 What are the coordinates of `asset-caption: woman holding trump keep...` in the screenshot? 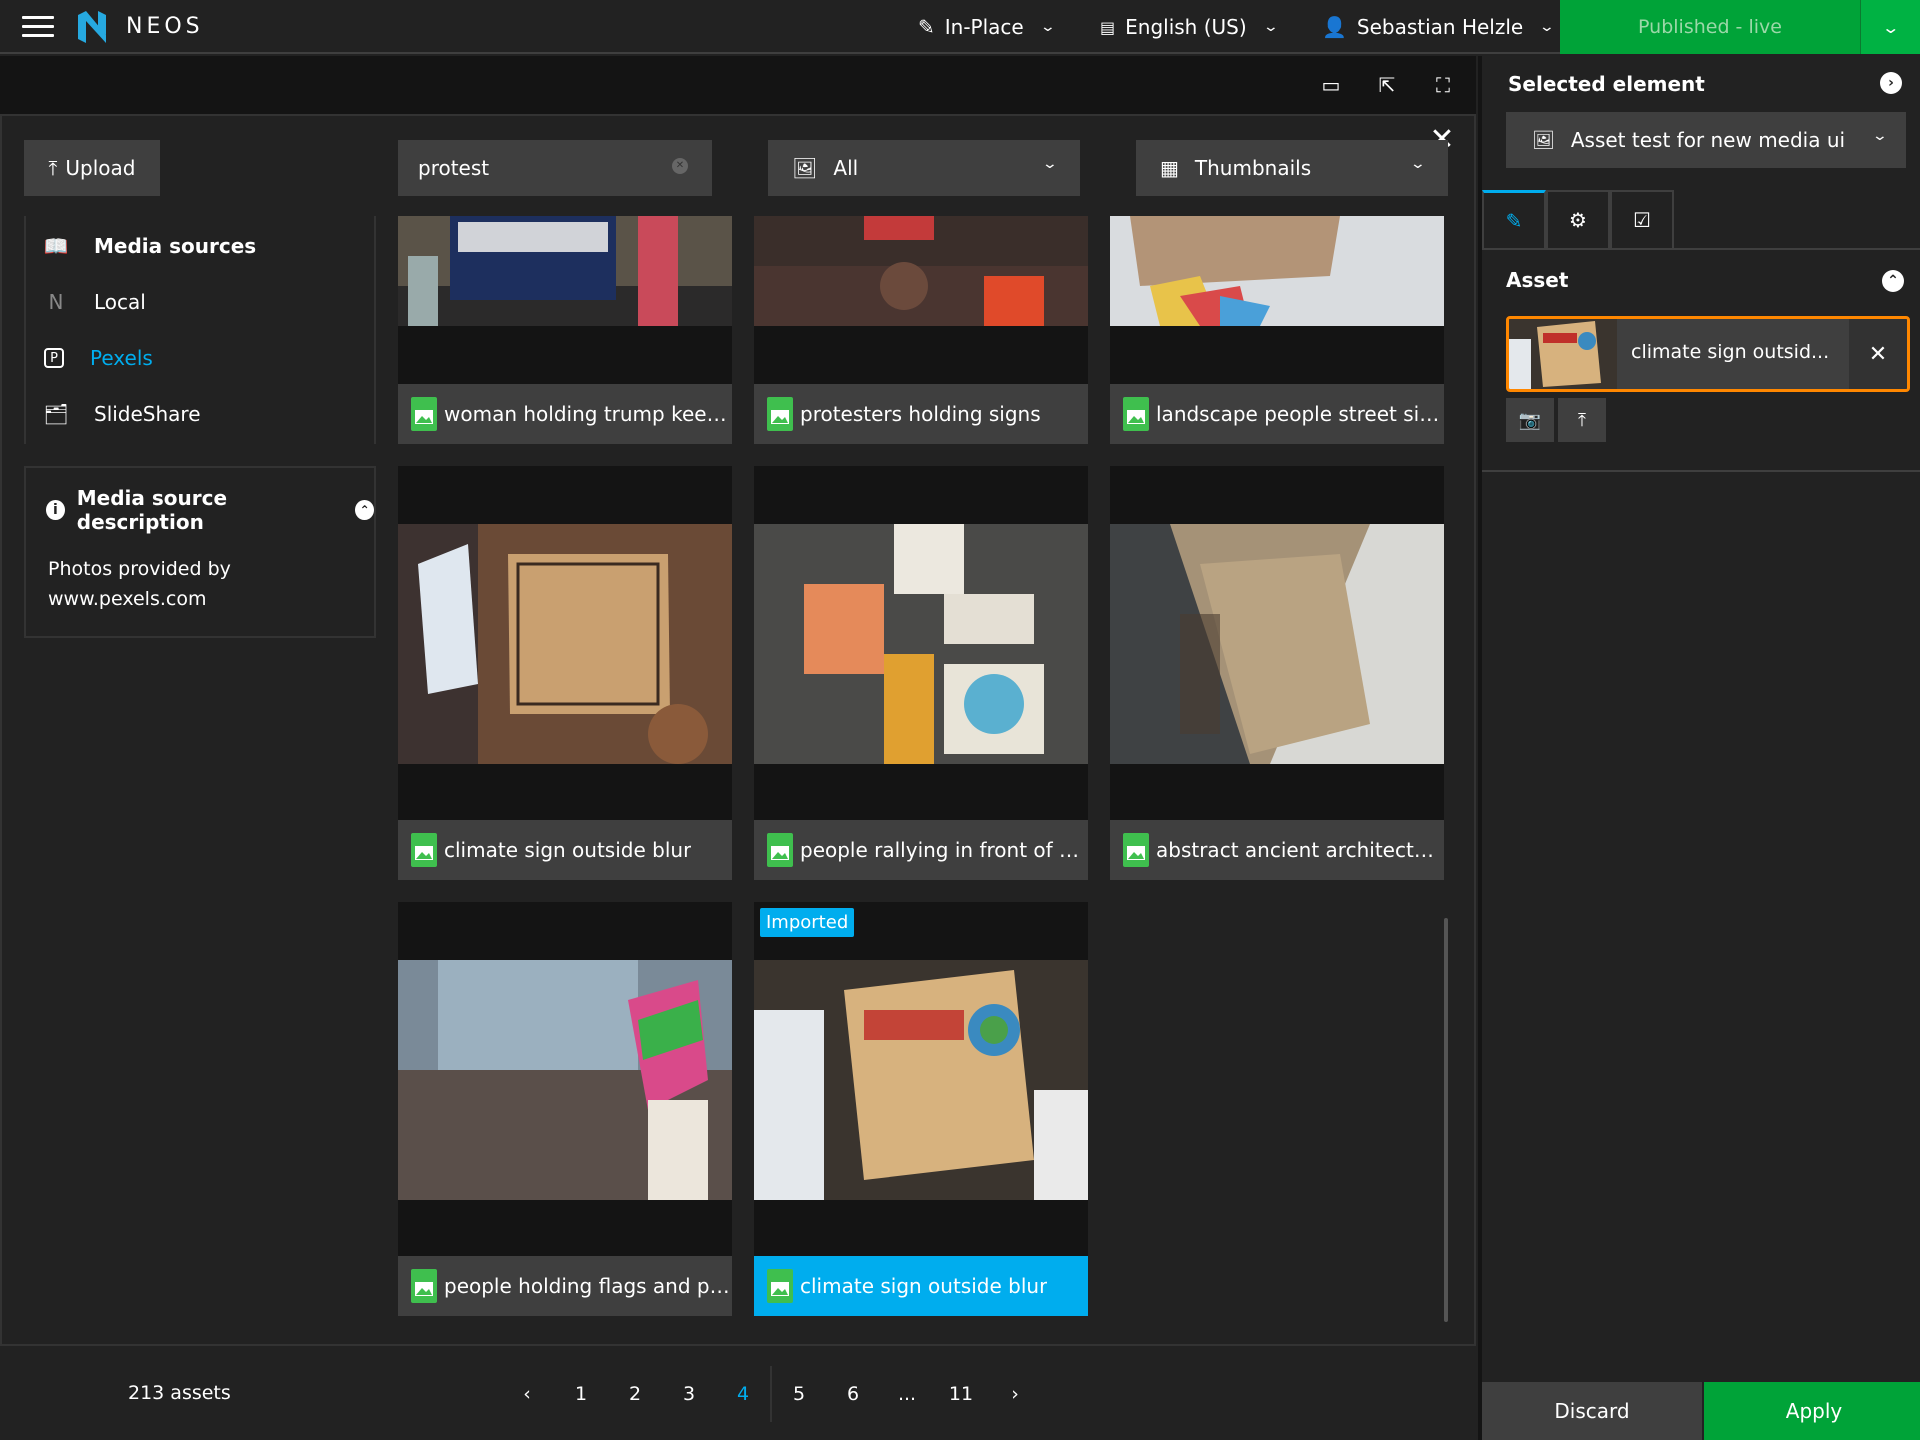 It's located at (565, 414).